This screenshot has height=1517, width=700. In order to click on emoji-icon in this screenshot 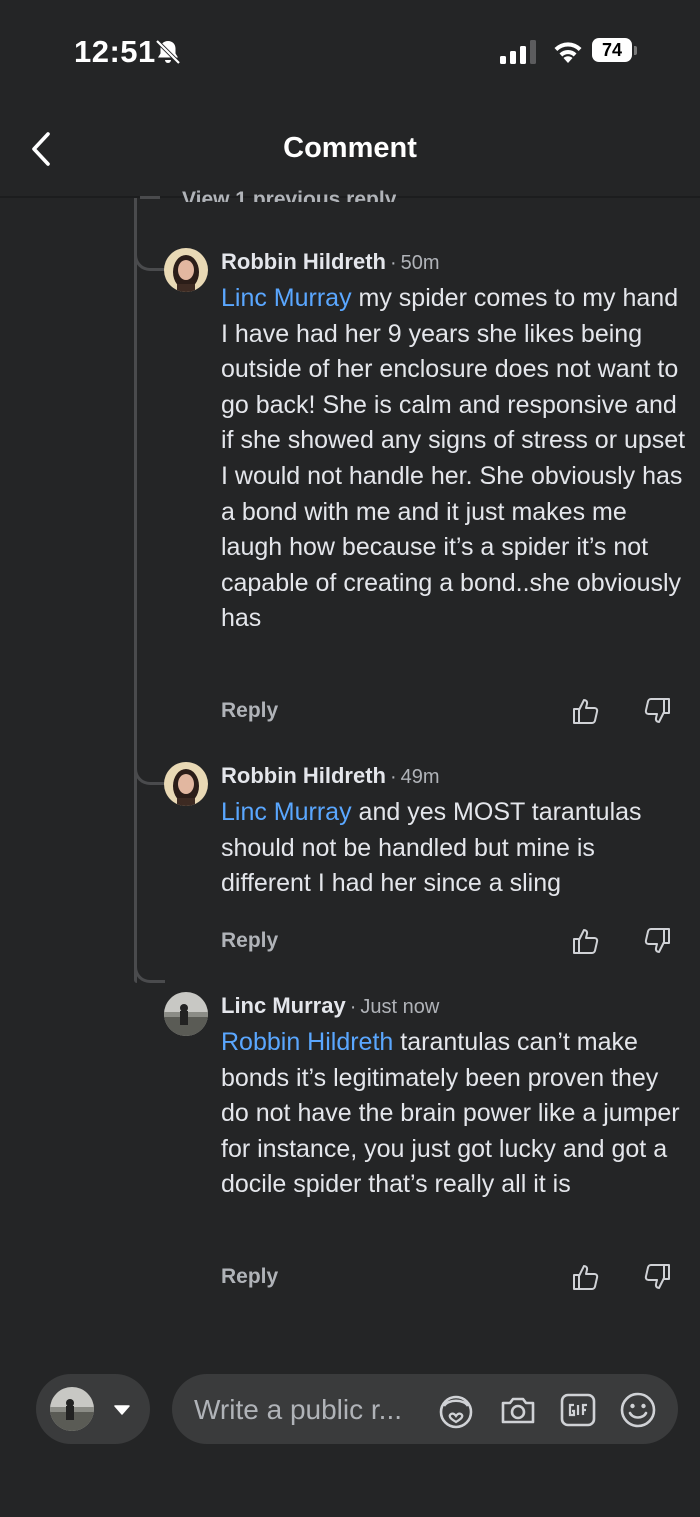, I will do `click(638, 1410)`.